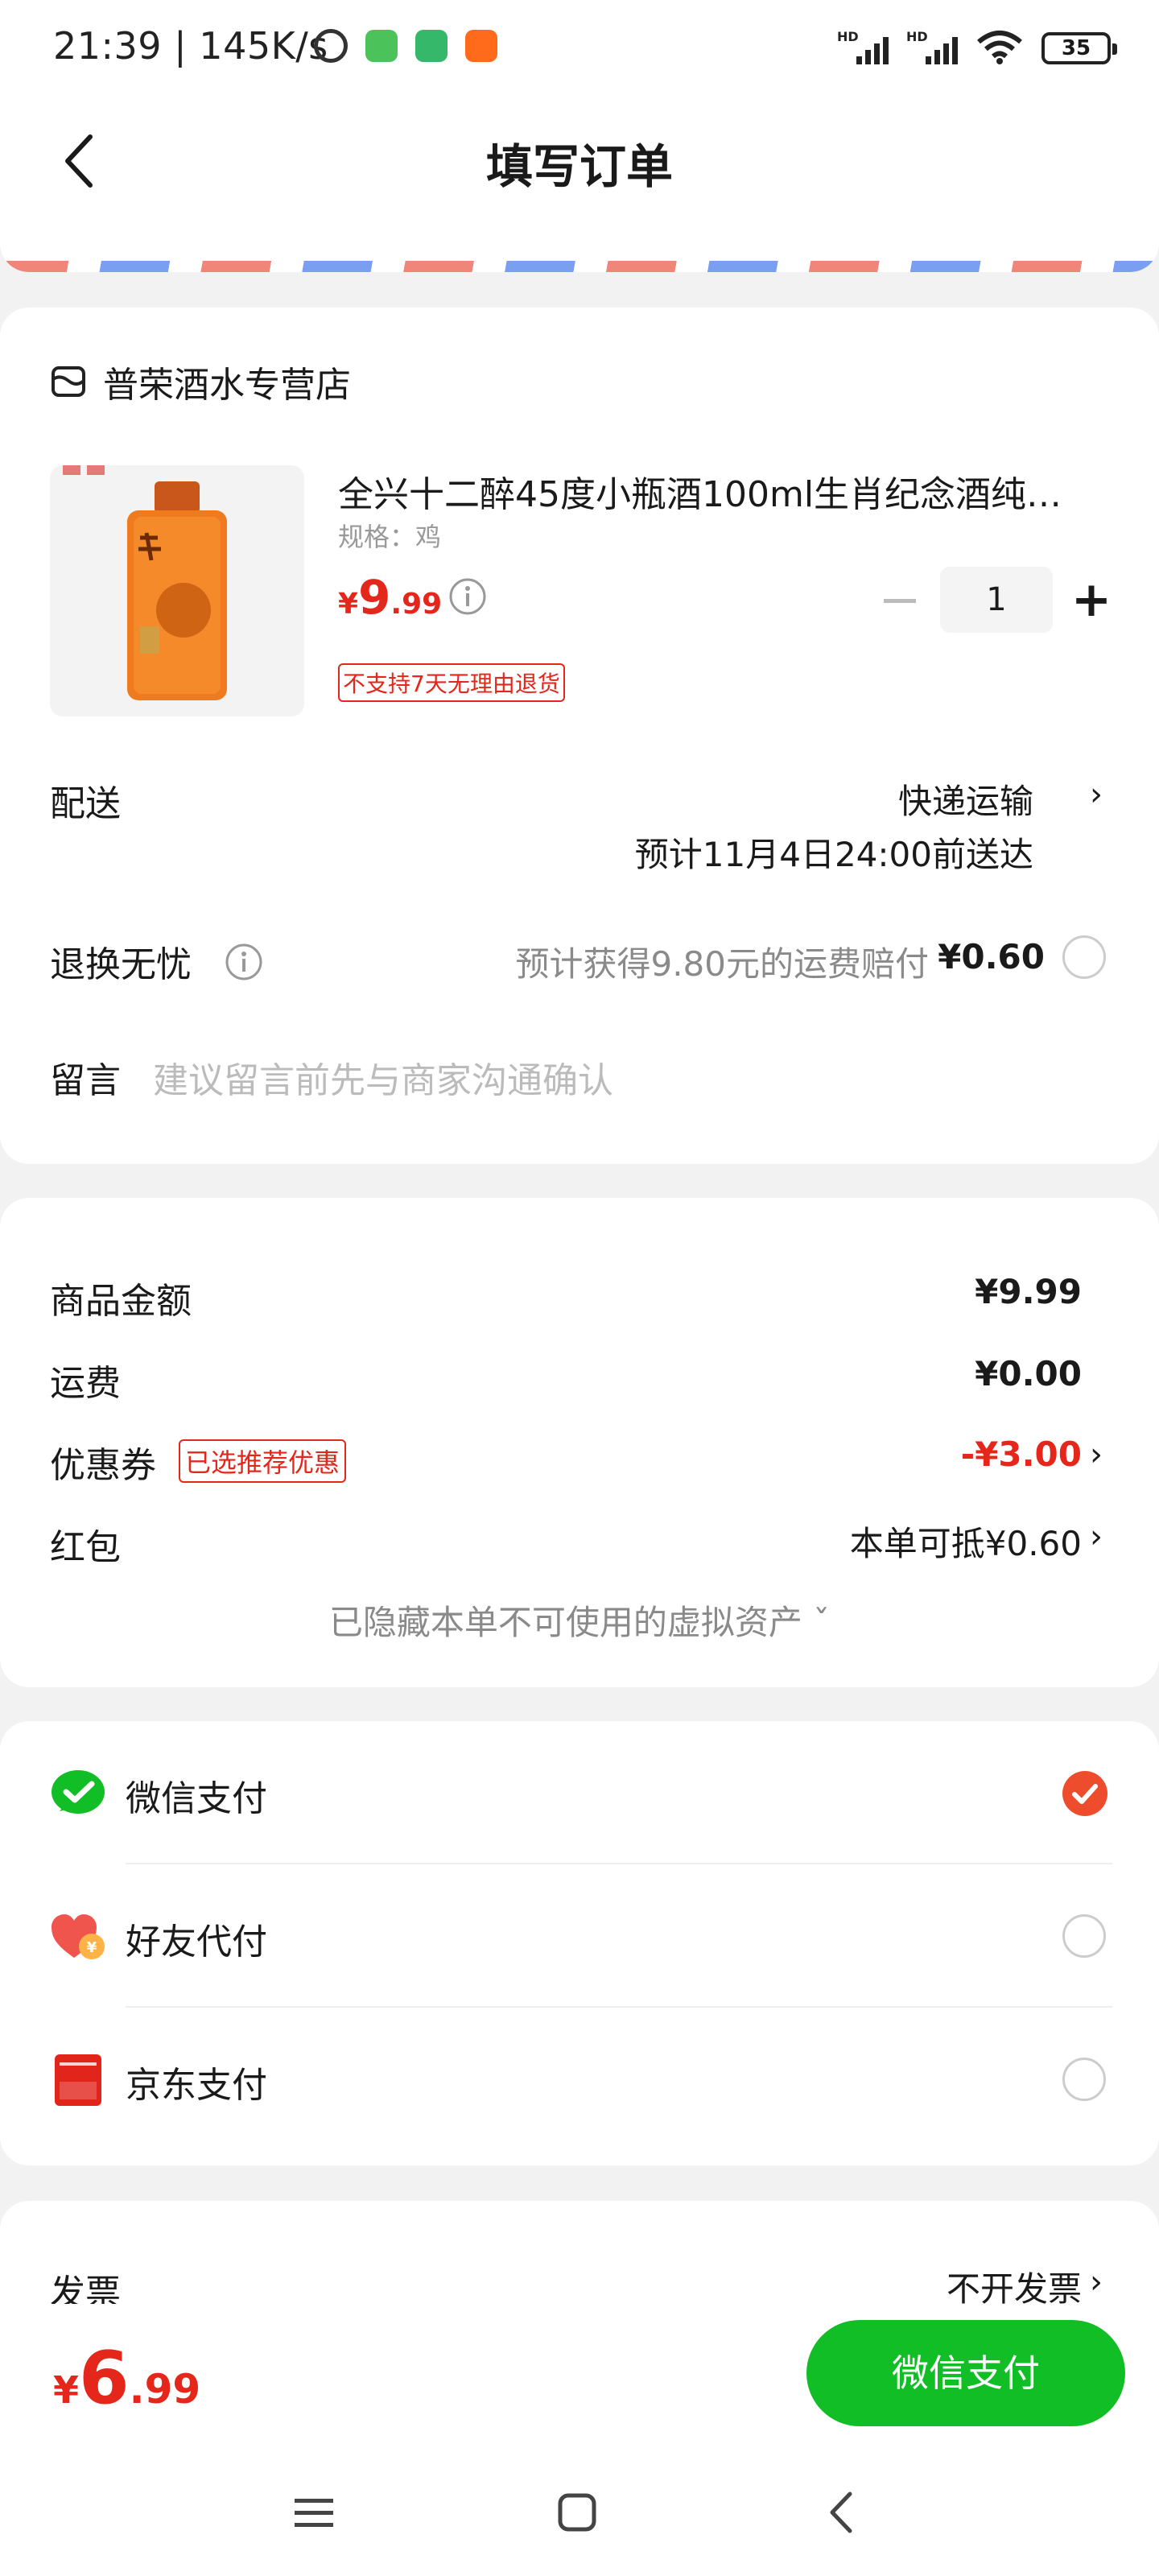  What do you see at coordinates (1096, 2282) in the screenshot?
I see `invoice-chevron-icon: ›` at bounding box center [1096, 2282].